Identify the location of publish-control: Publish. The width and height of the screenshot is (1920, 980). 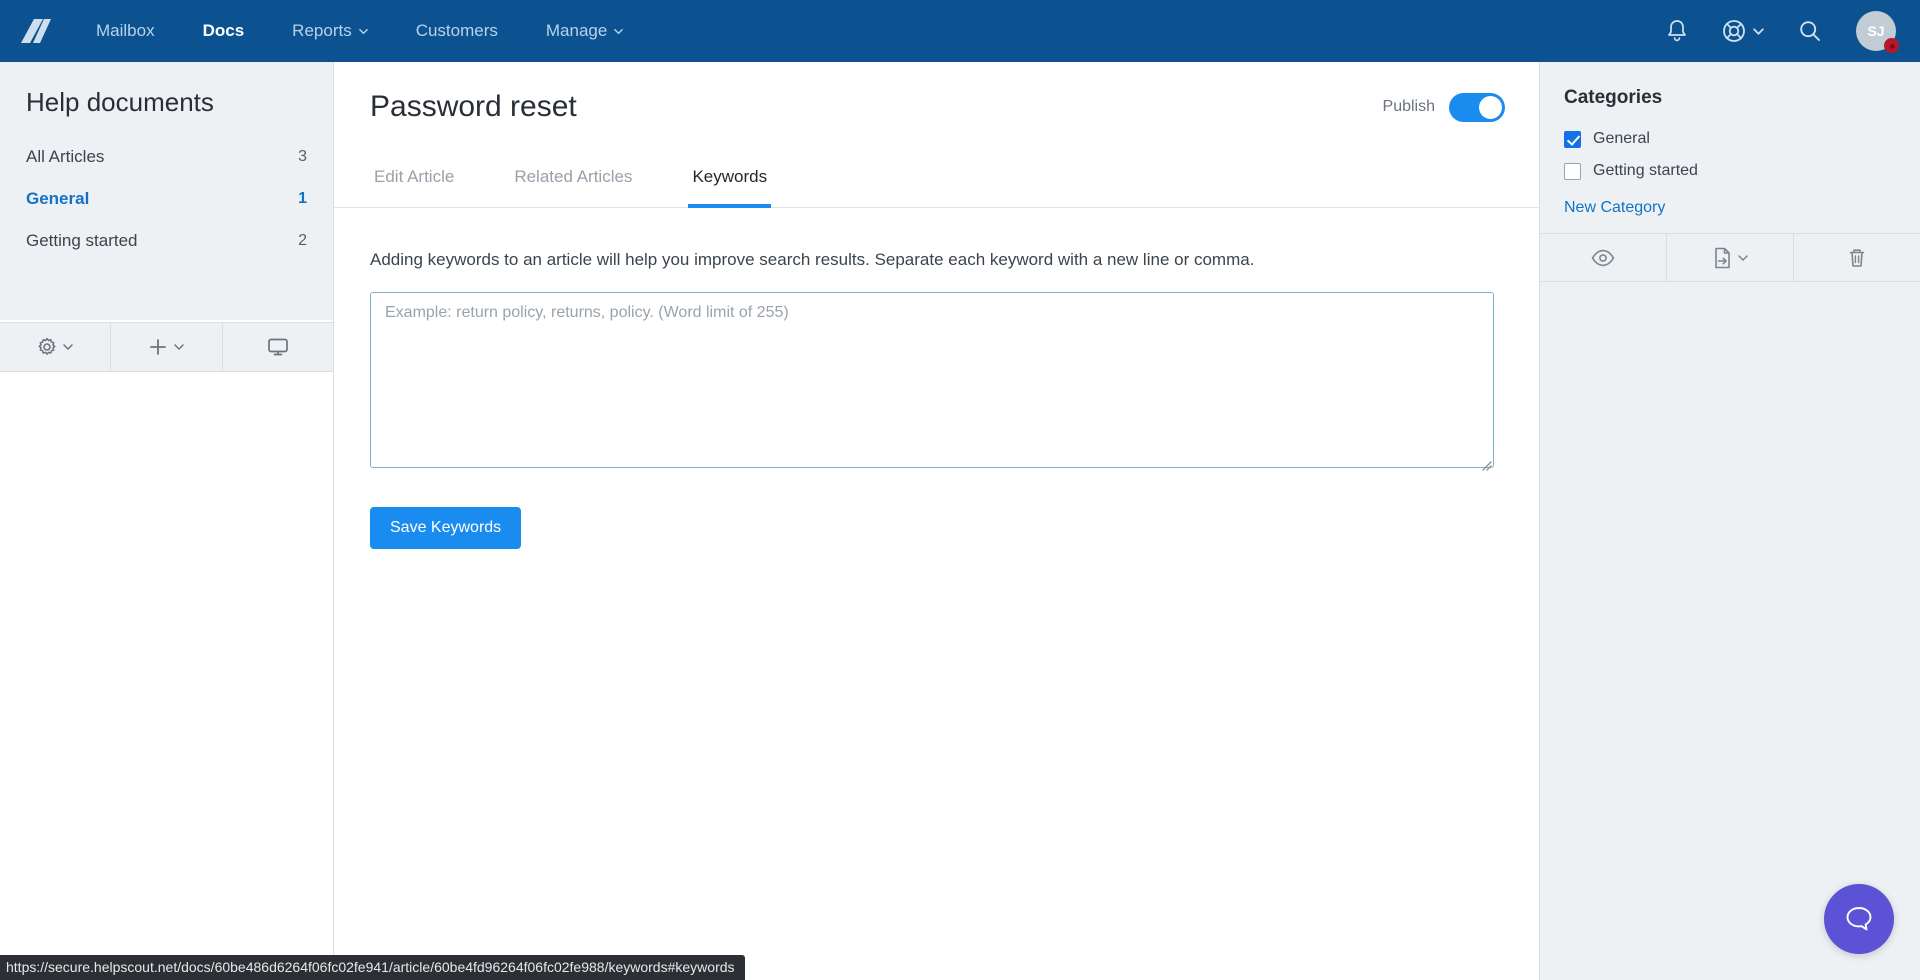
(1443, 107).